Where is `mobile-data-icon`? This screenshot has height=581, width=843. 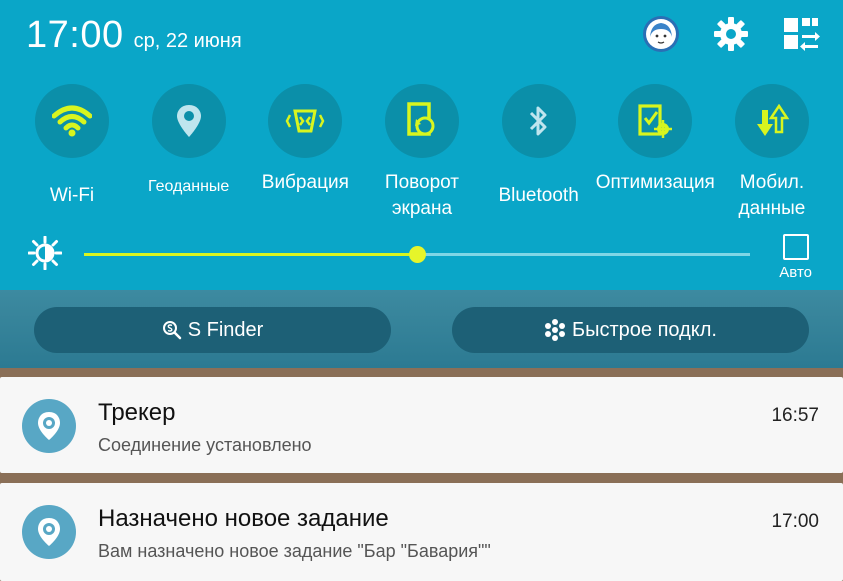 mobile-data-icon is located at coordinates (773, 120).